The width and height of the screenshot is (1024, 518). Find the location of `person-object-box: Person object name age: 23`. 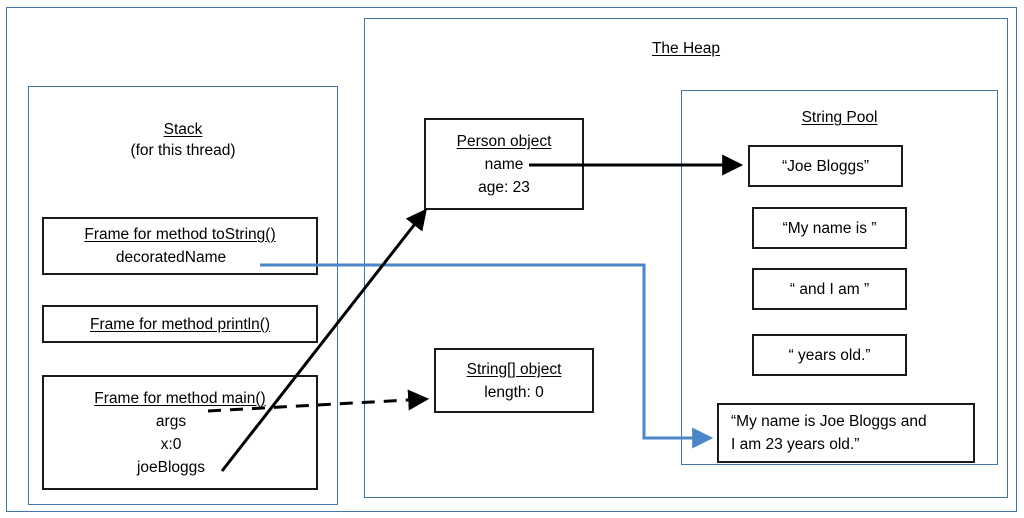

person-object-box: Person object name age: 23 is located at coordinates (504, 164).